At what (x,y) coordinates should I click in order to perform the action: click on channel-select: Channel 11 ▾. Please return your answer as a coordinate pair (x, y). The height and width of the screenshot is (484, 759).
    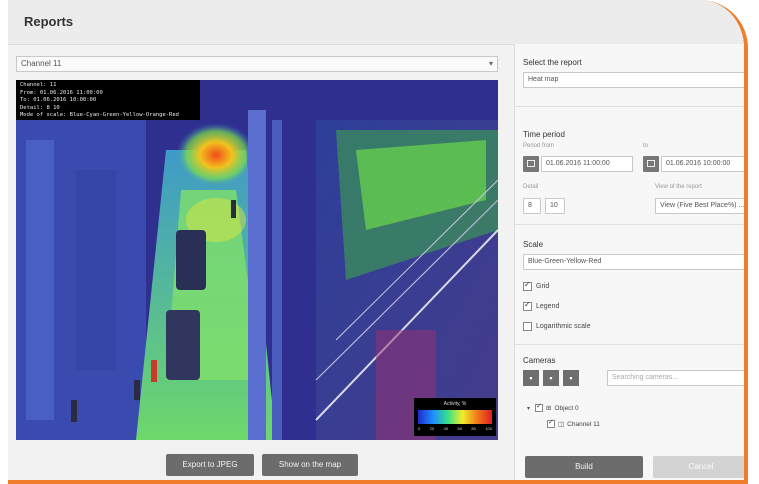
    Looking at the image, I should click on (257, 64).